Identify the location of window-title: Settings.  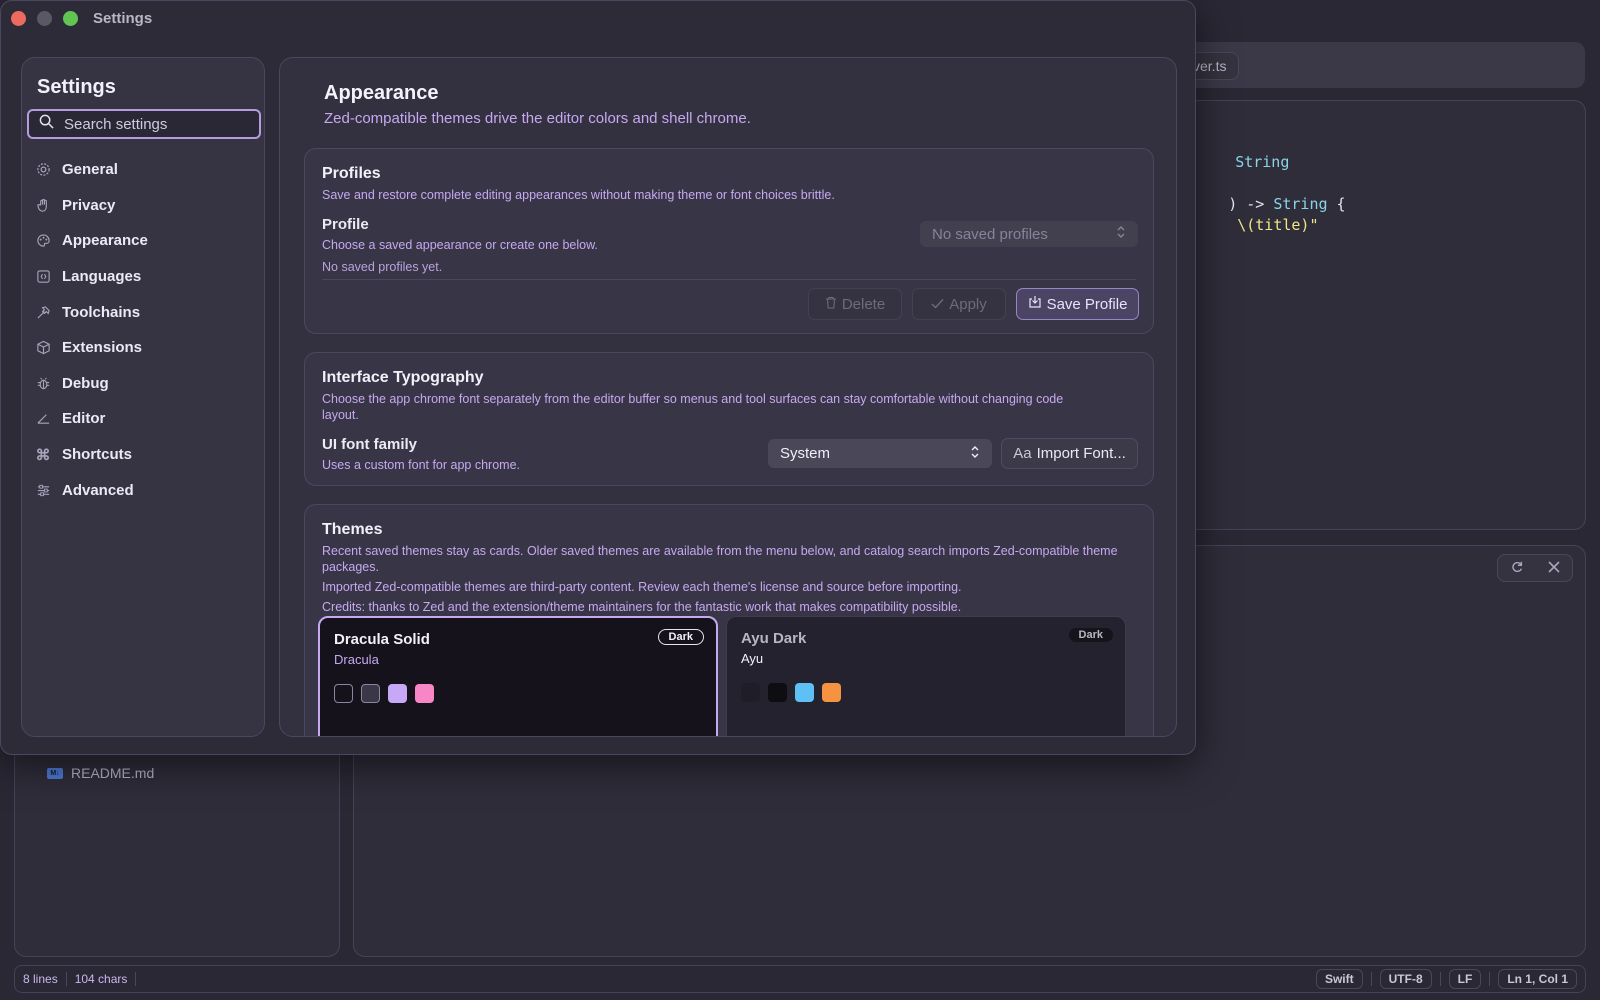
(123, 18).